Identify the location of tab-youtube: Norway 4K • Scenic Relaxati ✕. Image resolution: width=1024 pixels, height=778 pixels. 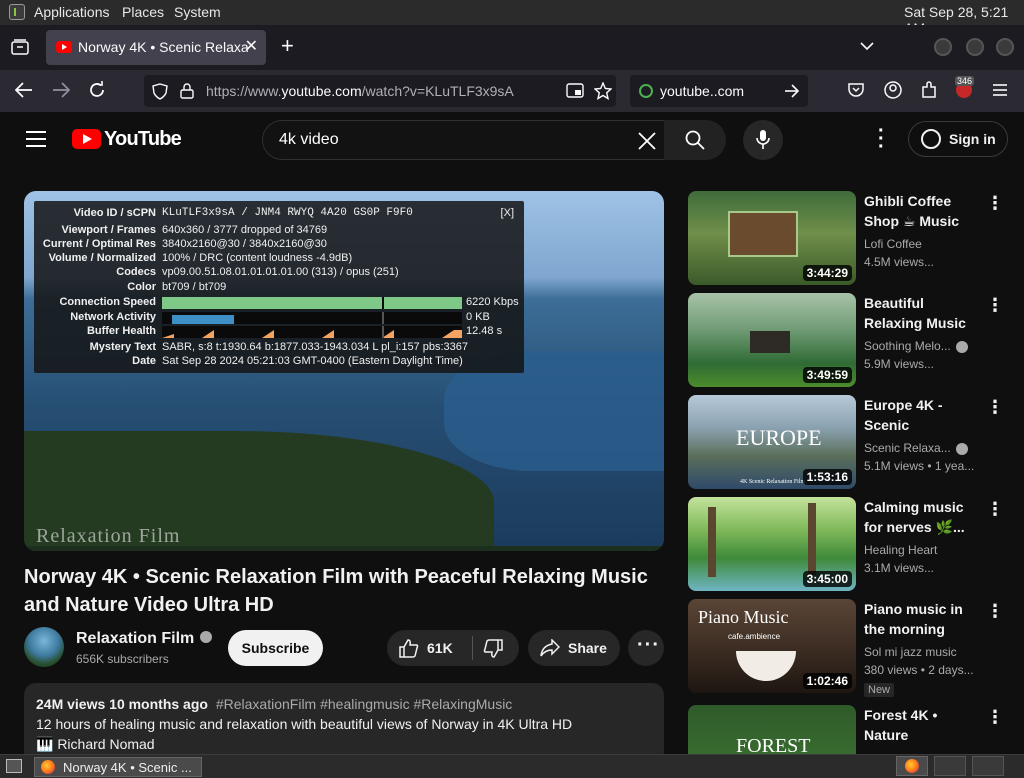
(156, 47).